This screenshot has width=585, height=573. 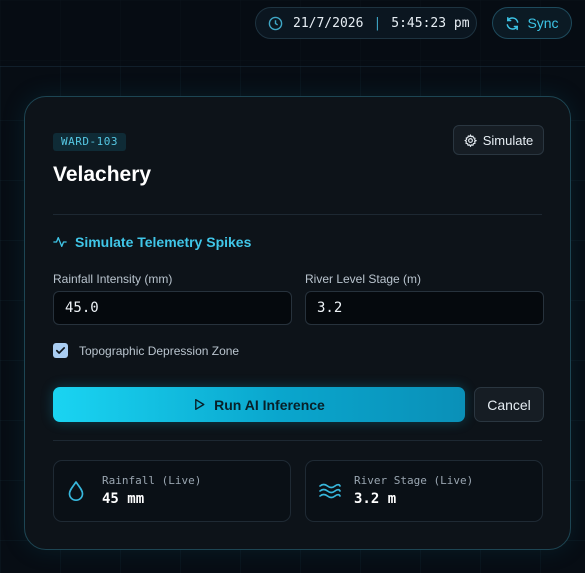 I want to click on time-text: 5:45:23 pm, so click(x=430, y=23).